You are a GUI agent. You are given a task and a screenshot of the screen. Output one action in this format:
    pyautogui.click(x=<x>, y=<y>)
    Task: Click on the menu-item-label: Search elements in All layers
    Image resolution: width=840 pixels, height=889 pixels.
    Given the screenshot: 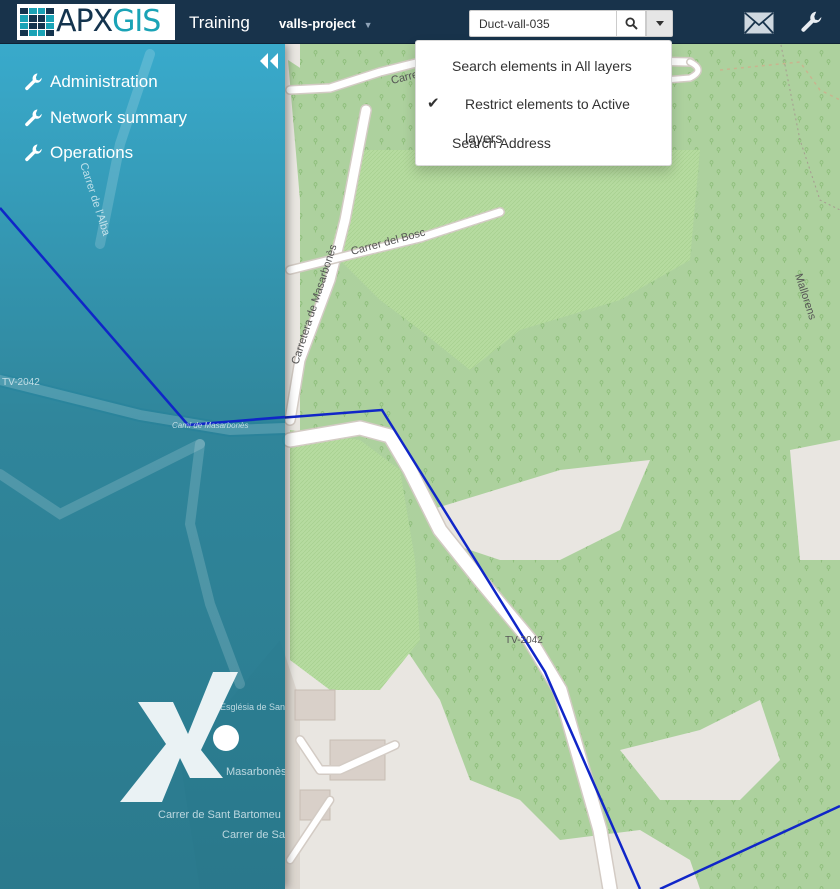 What is the action you would take?
    pyautogui.click(x=542, y=66)
    